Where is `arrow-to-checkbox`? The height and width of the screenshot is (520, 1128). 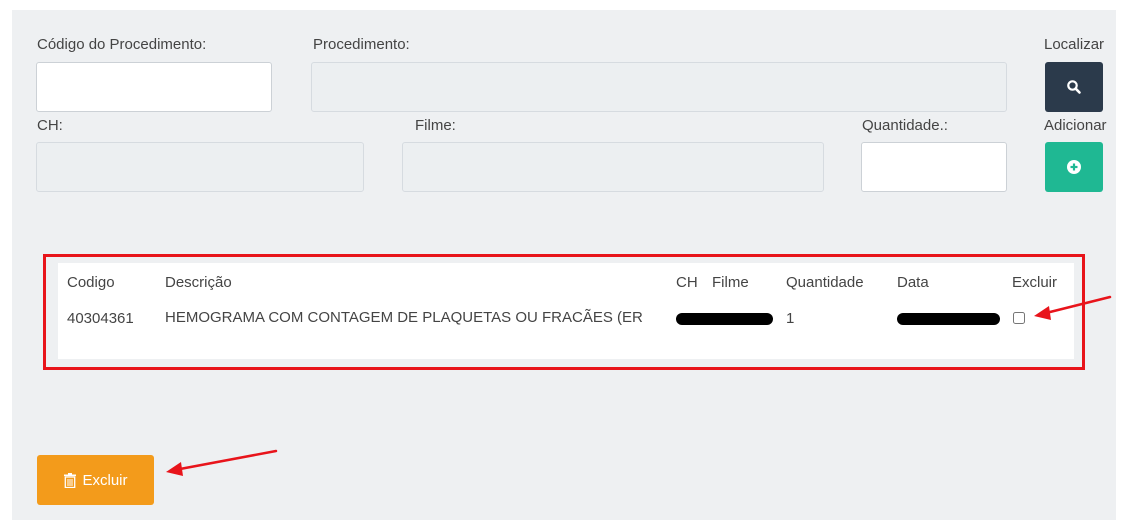
arrow-to-checkbox is located at coordinates (1073, 307).